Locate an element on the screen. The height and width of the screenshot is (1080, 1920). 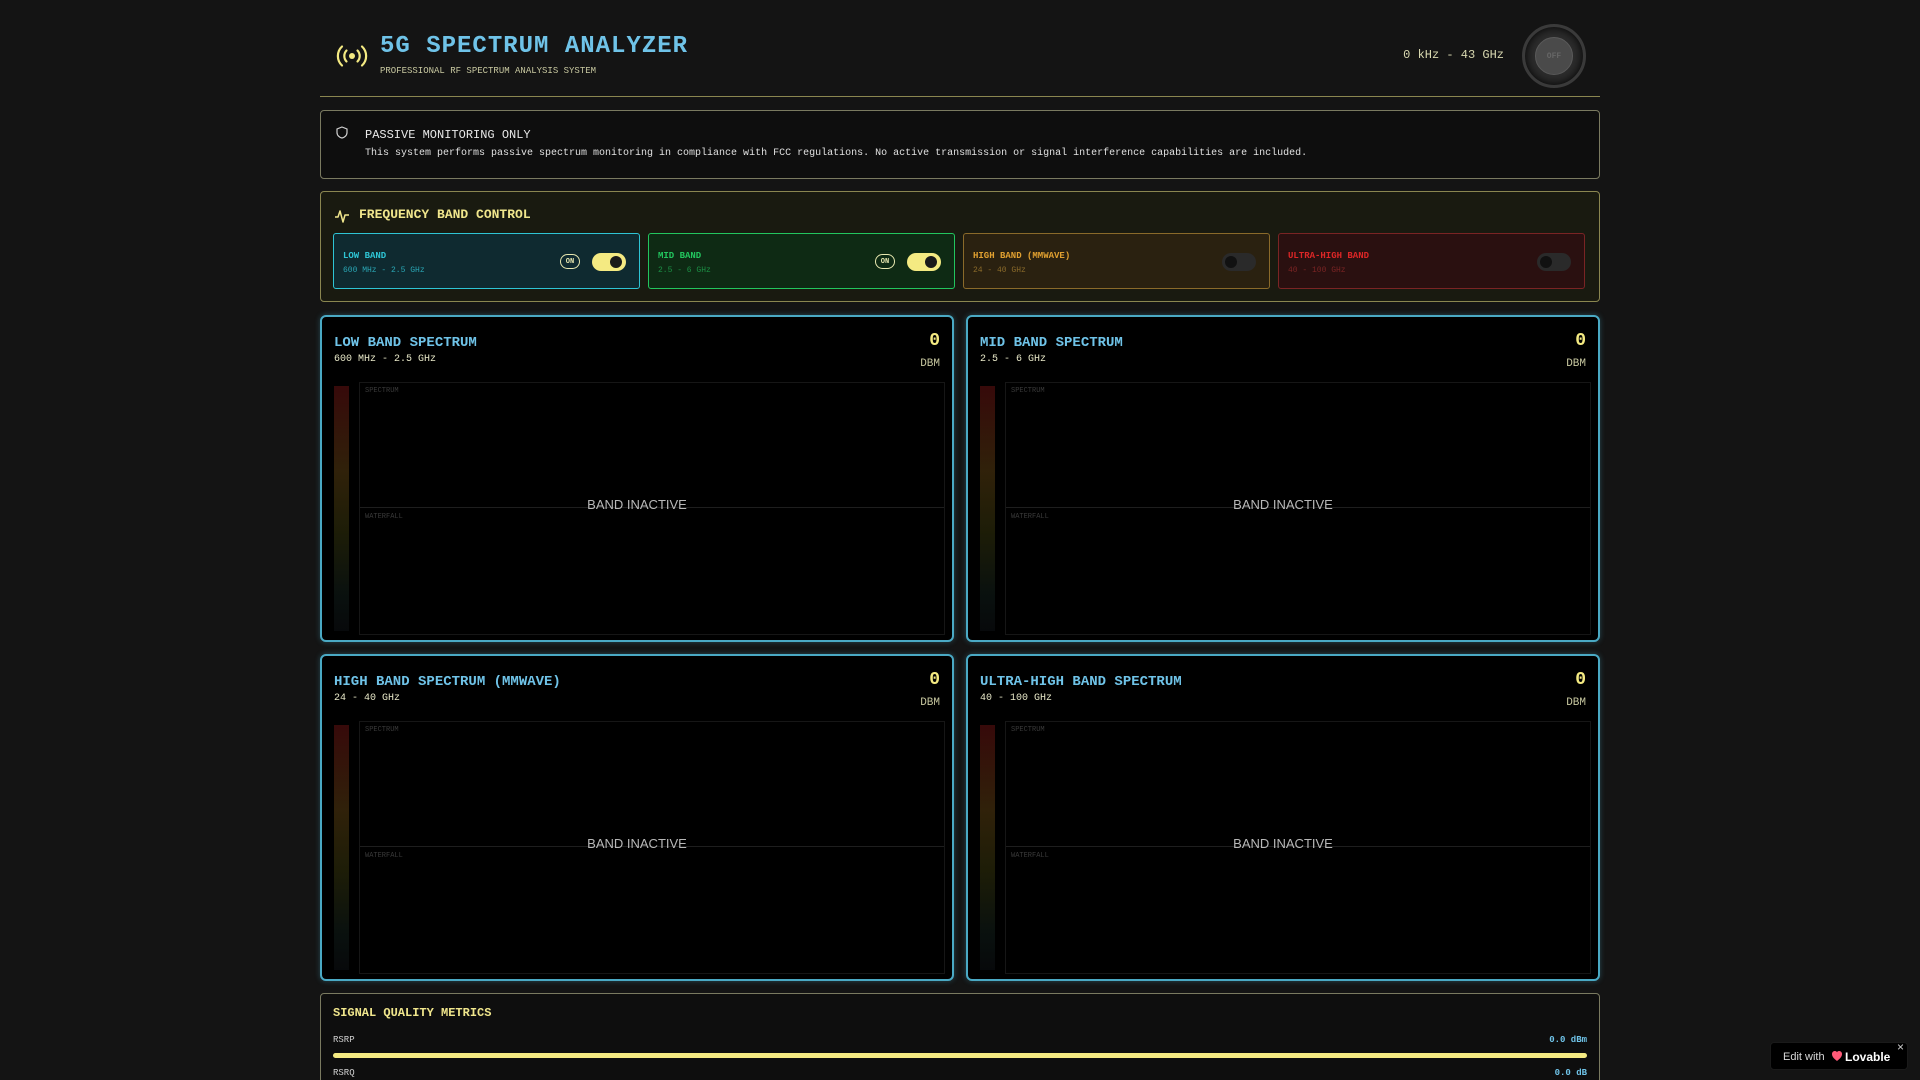
radio-broadcast-icon is located at coordinates (352, 56).